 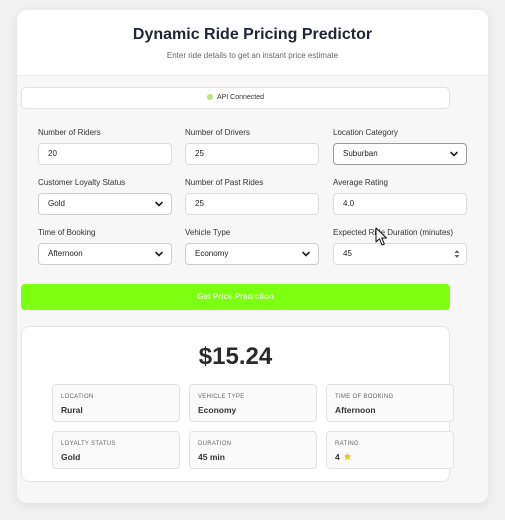 What do you see at coordinates (400, 204) in the screenshot?
I see `rating-input: 4.0` at bounding box center [400, 204].